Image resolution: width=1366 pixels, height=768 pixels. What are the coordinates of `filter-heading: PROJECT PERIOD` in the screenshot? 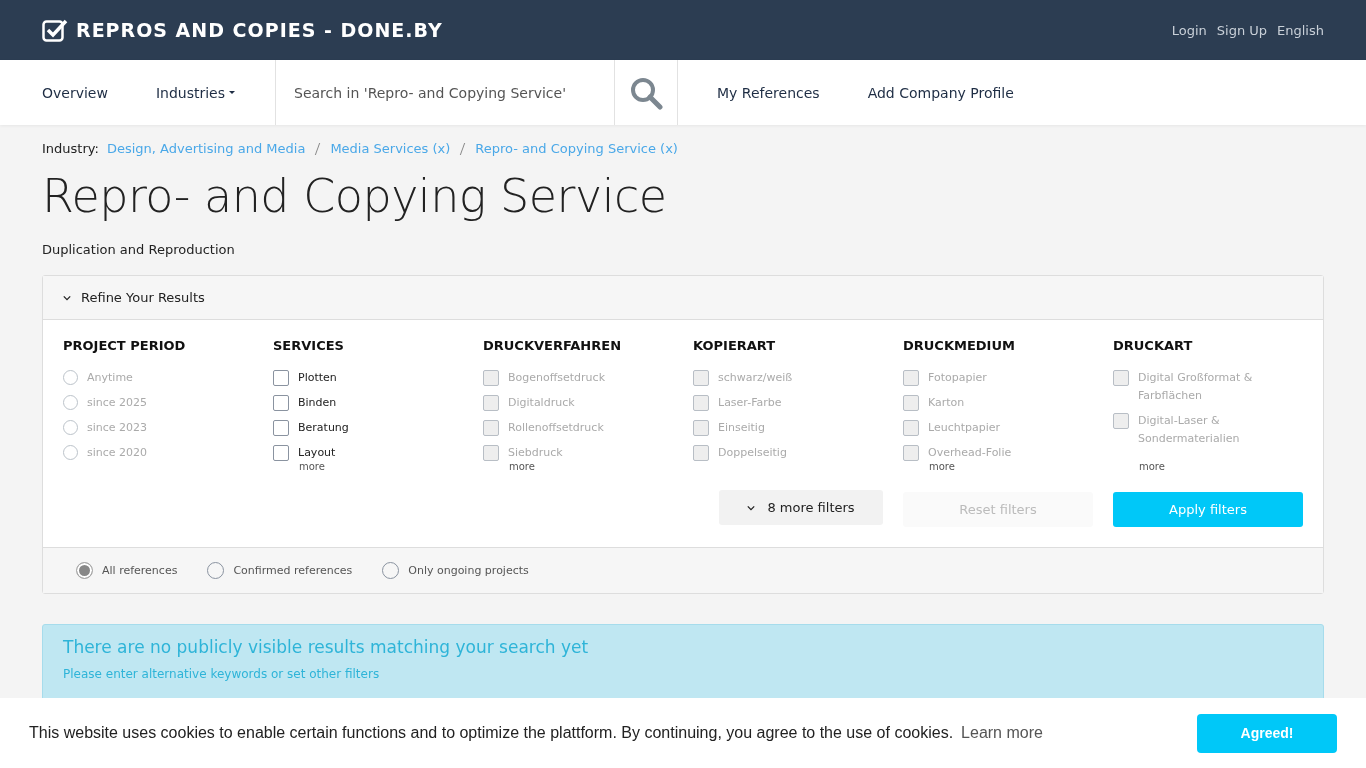 It's located at (125, 346).